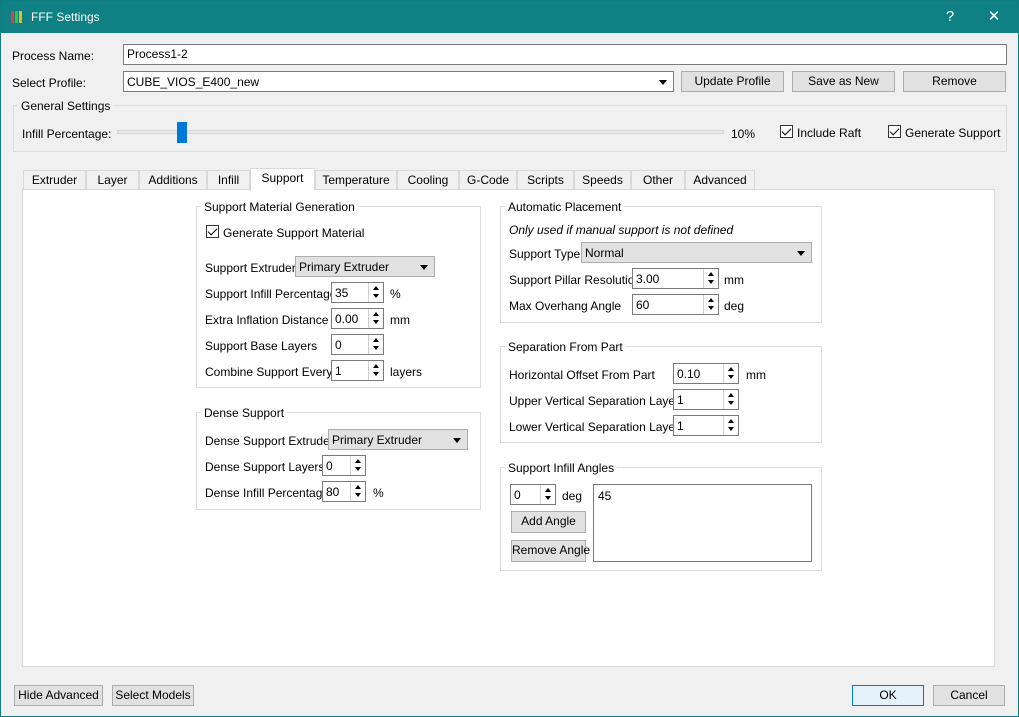 The image size is (1019, 717). Describe the element at coordinates (265, 467) in the screenshot. I see `dense-support-layers-label: Dense Support Layers` at that location.